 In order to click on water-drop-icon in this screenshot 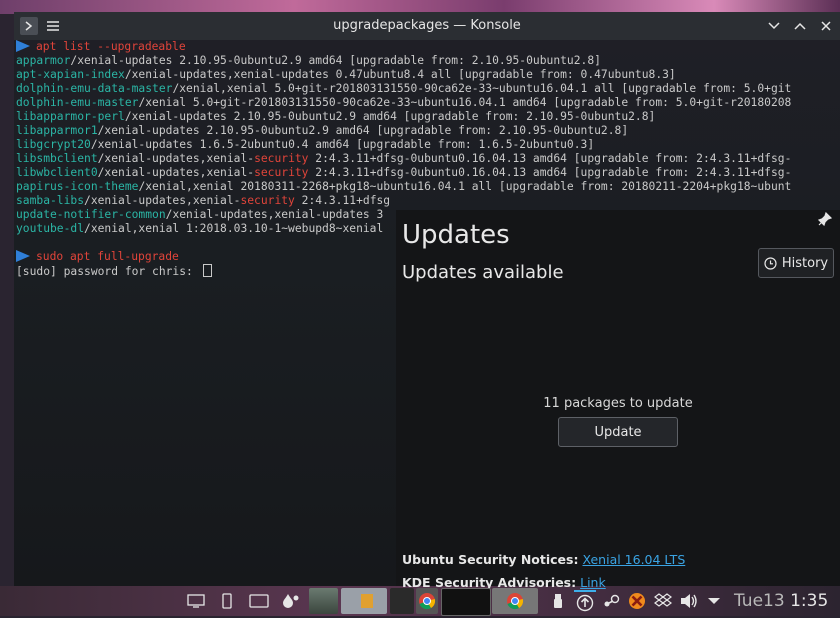, I will do `click(291, 601)`.